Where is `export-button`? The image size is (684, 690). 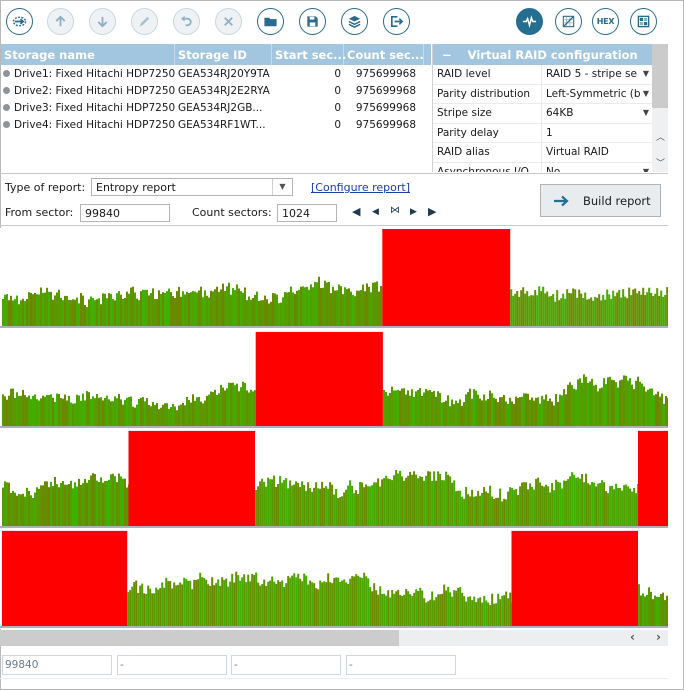 export-button is located at coordinates (396, 21).